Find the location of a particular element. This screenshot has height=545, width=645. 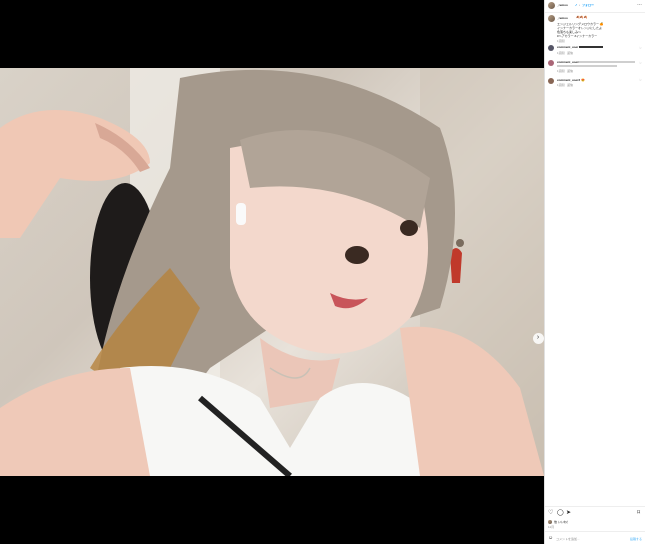

post-actions: ♡ ◯ ➤ ⌑ 他 いいね！ 11月 ☺ コメントを追加... 投稿する is located at coordinates (595, 525).